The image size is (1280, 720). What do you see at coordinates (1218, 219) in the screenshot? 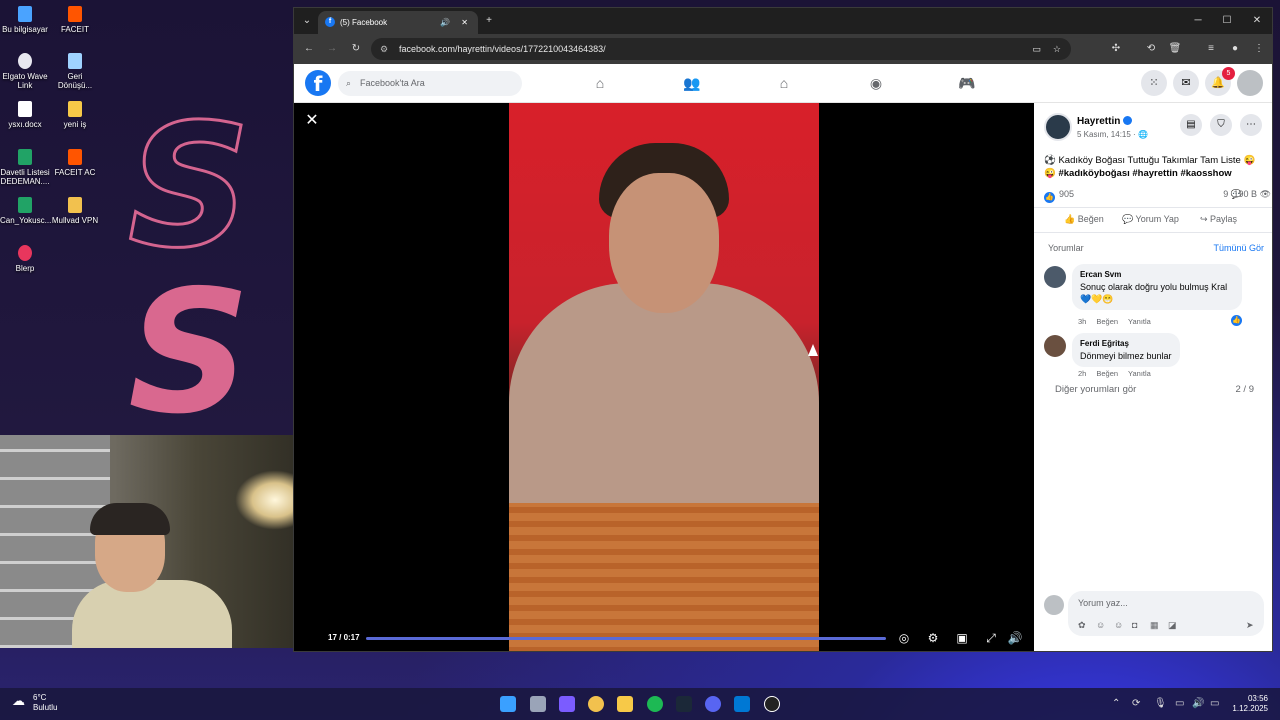
I see `share-button: ↪ Paylaş` at bounding box center [1218, 219].